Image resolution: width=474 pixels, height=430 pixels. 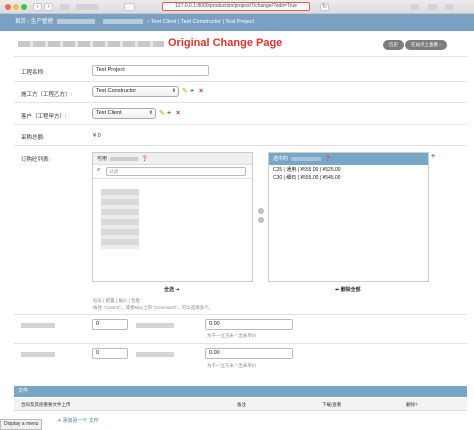 What do you see at coordinates (249, 353) in the screenshot?
I see `row-2-amount-input: 0.00` at bounding box center [249, 353].